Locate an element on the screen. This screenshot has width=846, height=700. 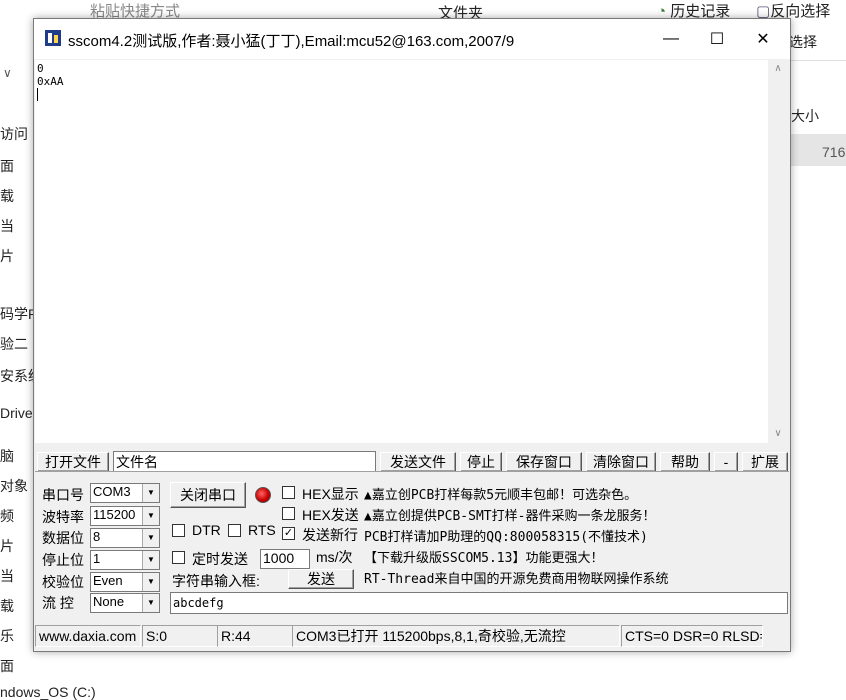
nav-item: 脑 is located at coordinates (7, 456).